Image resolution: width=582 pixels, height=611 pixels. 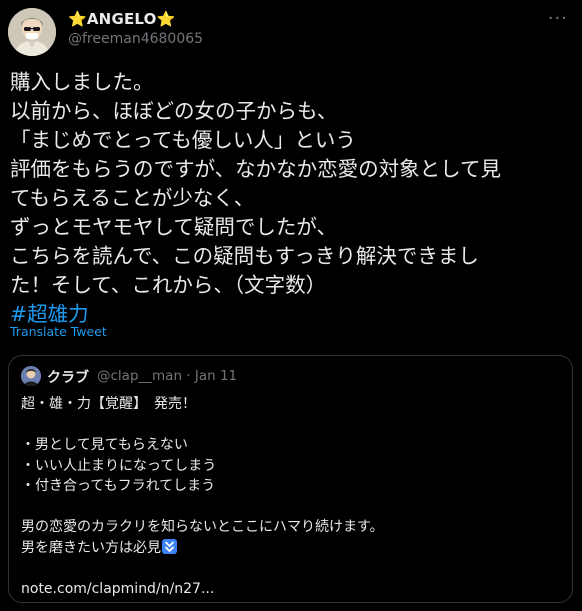 What do you see at coordinates (91, 547) in the screenshot?
I see `quote-line-text: 男を磨きたい方は必見` at bounding box center [91, 547].